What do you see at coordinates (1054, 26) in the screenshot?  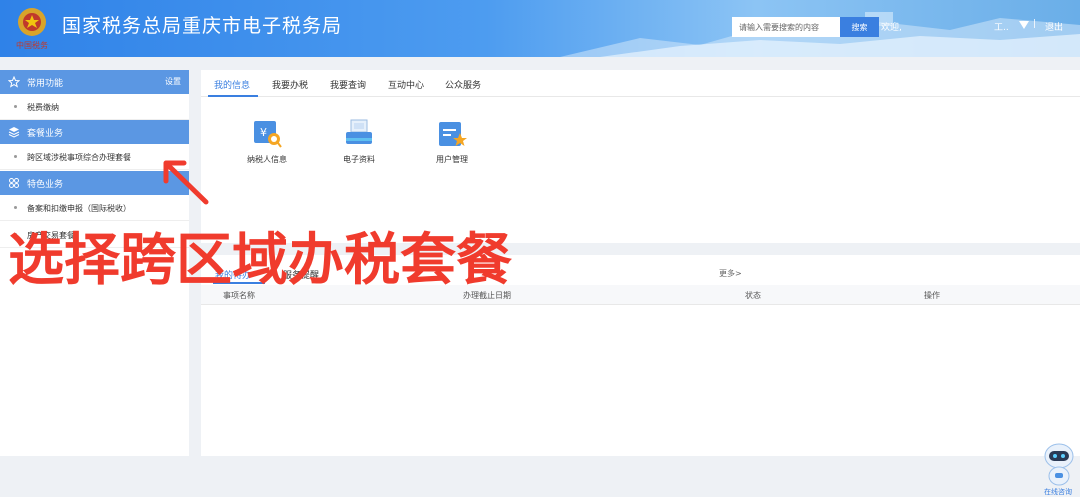 I see `logout-link: 退出` at bounding box center [1054, 26].